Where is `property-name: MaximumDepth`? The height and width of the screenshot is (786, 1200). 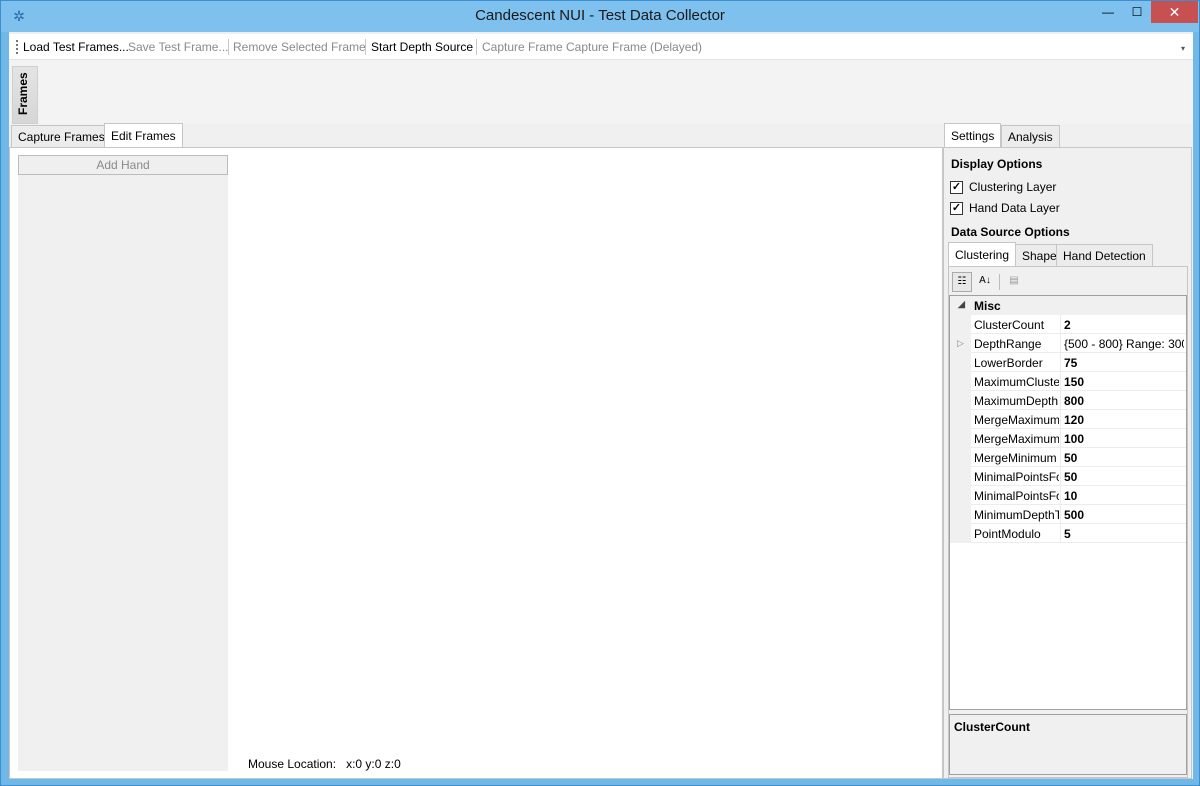
property-name: MaximumDepth is located at coordinates (1016, 401).